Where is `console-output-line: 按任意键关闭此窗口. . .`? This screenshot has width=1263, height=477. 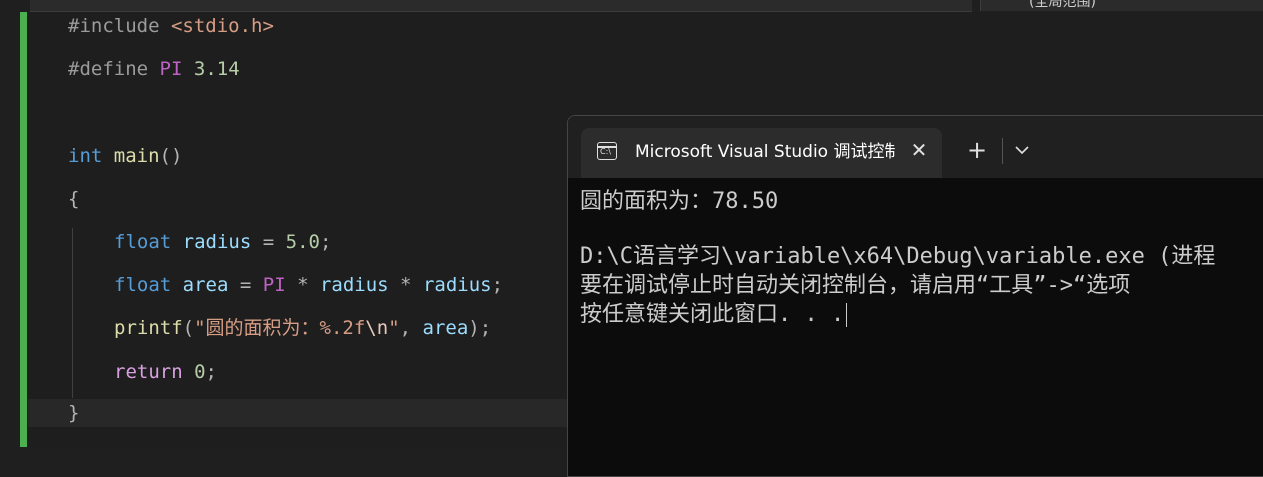
console-output-line: 按任意键关闭此窗口. . . is located at coordinates (714, 315).